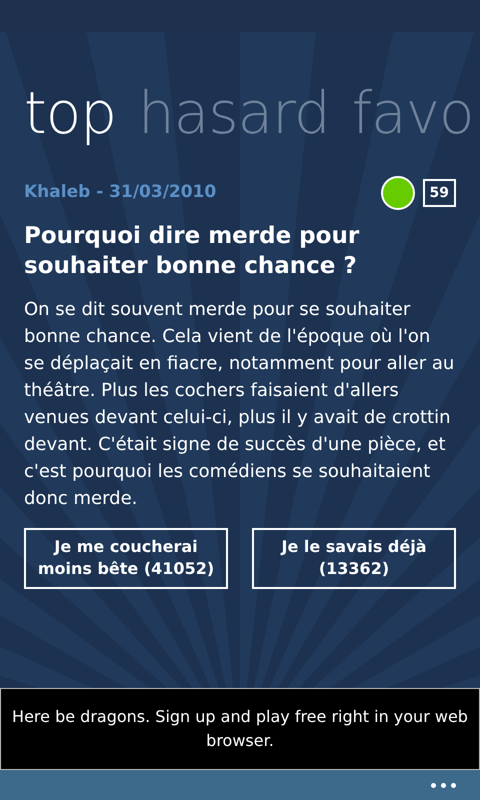 Image resolution: width=480 pixels, height=800 pixels. What do you see at coordinates (240, 729) in the screenshot?
I see `ad-banner: Here be dragons. Sign up and play free right in your web browser.` at bounding box center [240, 729].